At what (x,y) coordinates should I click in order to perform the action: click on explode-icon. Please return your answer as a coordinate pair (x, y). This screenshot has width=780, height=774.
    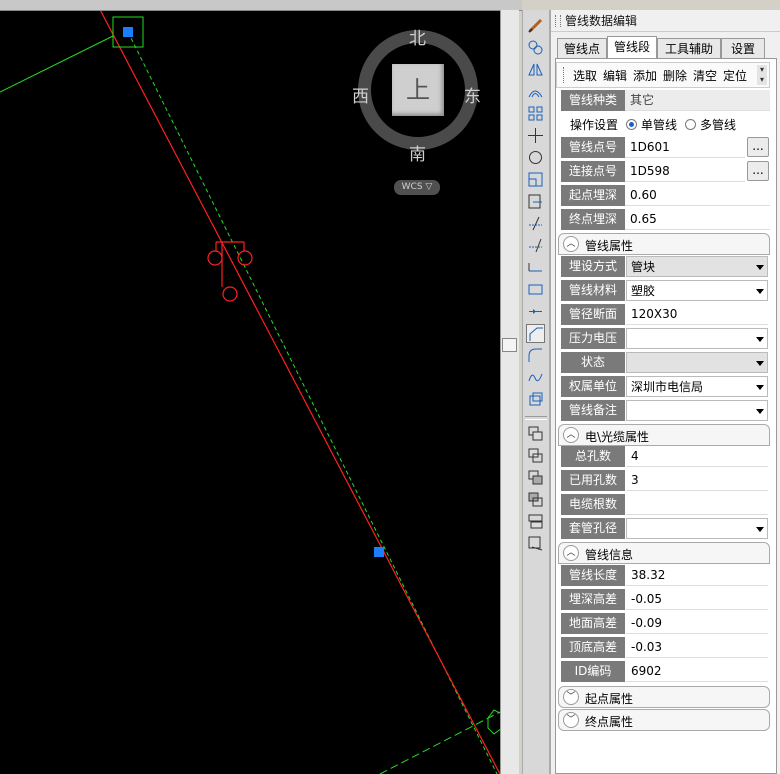
    Looking at the image, I should click on (535, 399).